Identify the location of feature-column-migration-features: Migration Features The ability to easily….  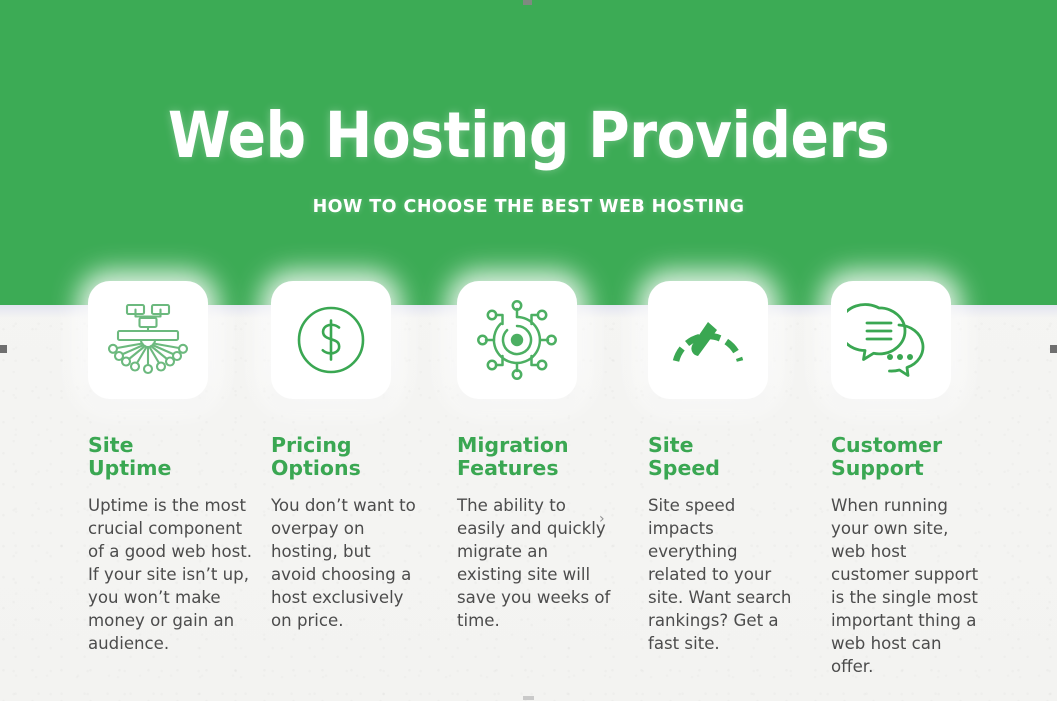
(537, 456).